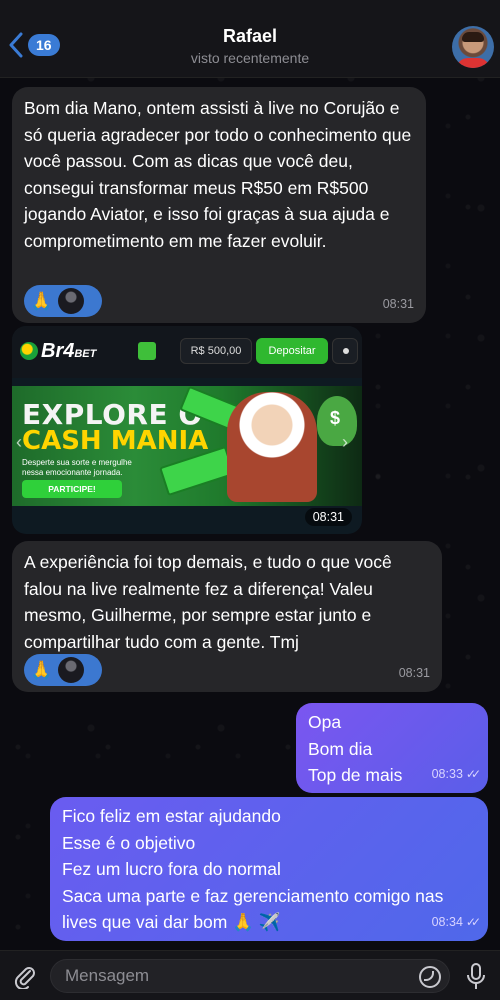  I want to click on gift-icon, so click(147, 351).